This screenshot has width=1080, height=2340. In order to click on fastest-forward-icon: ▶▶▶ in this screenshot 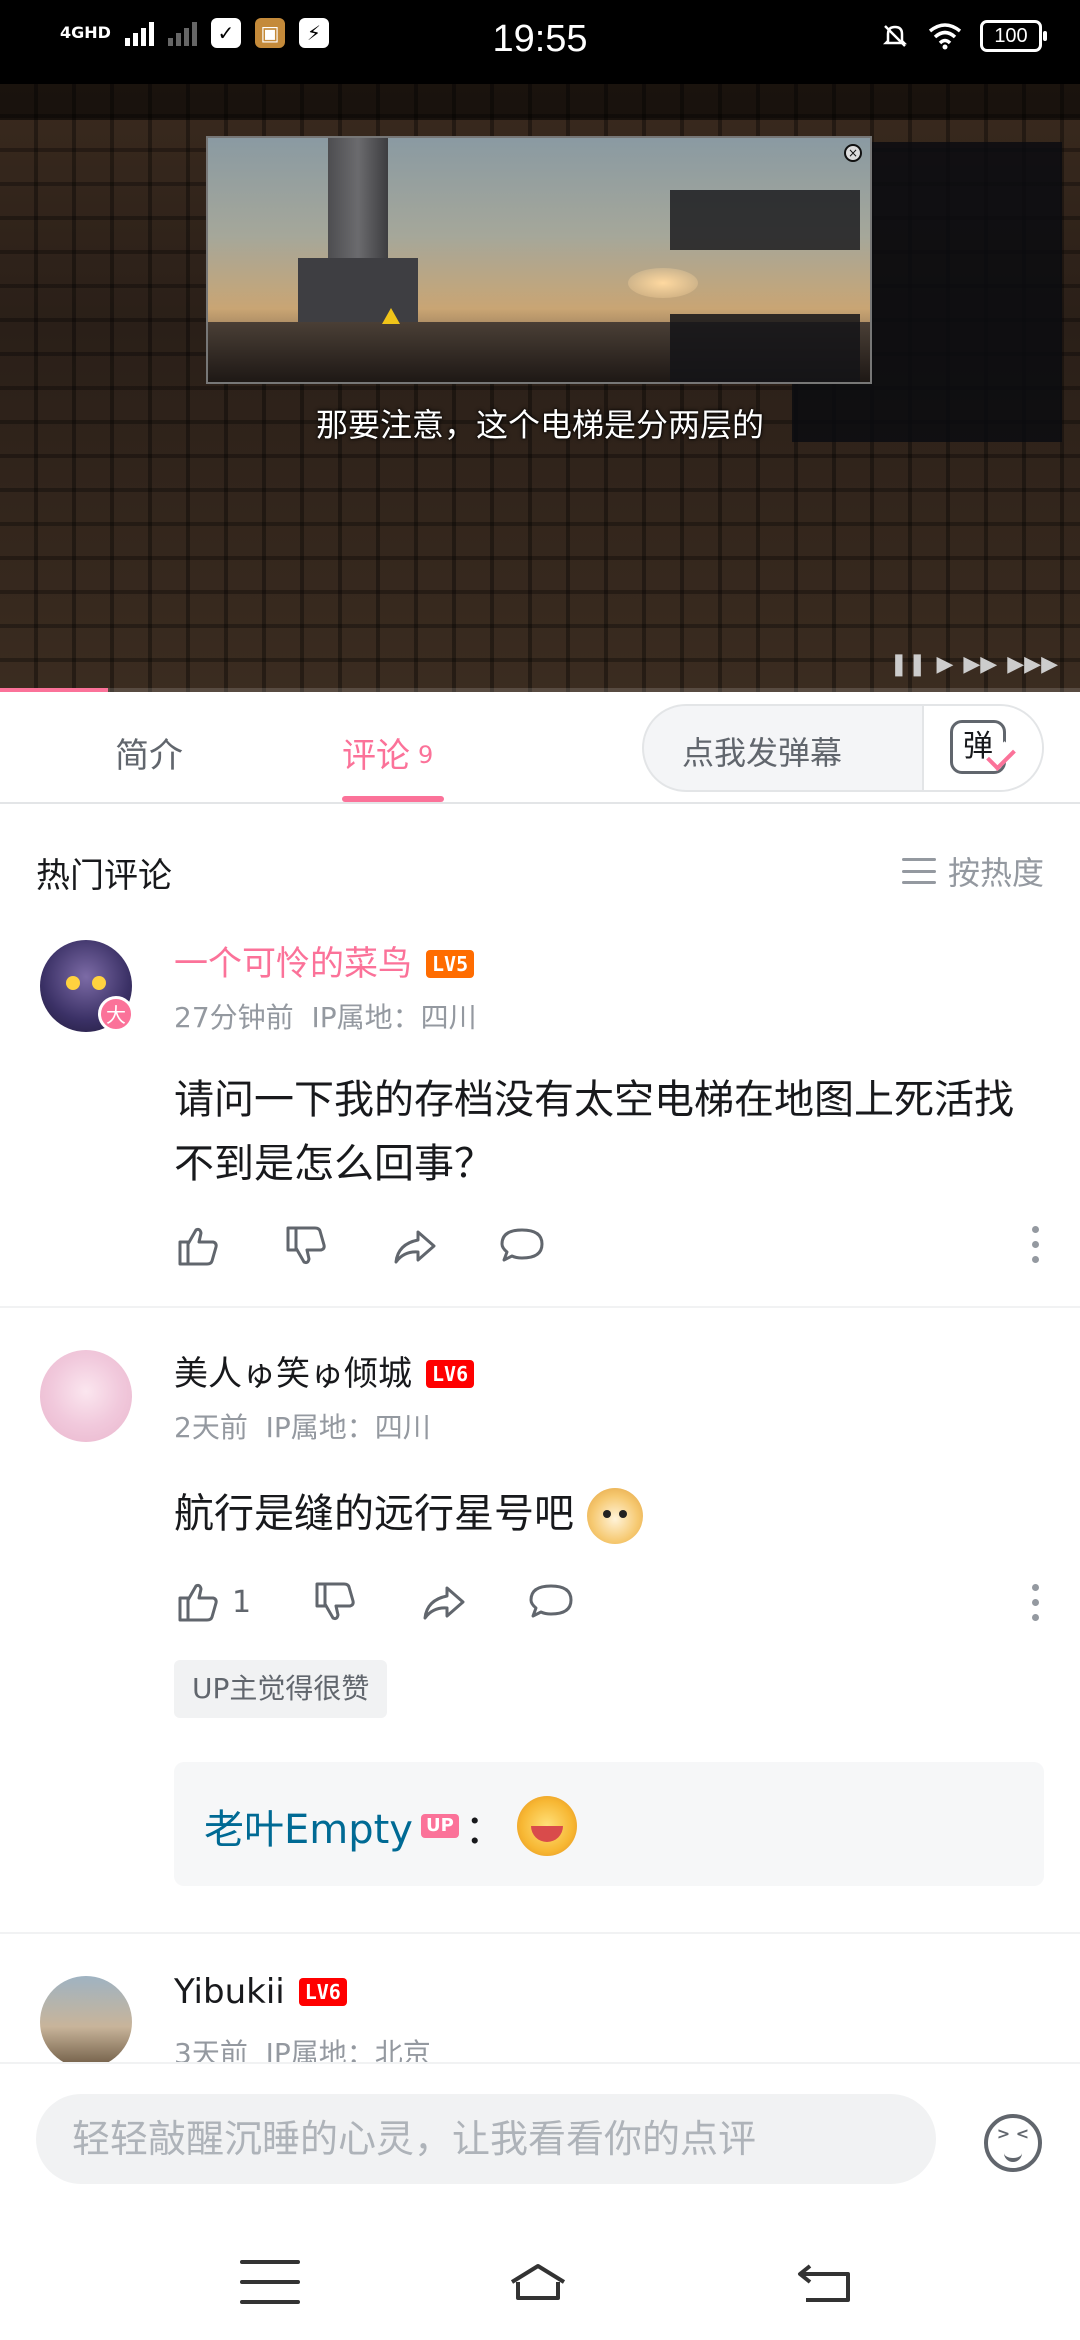, I will do `click(1032, 664)`.